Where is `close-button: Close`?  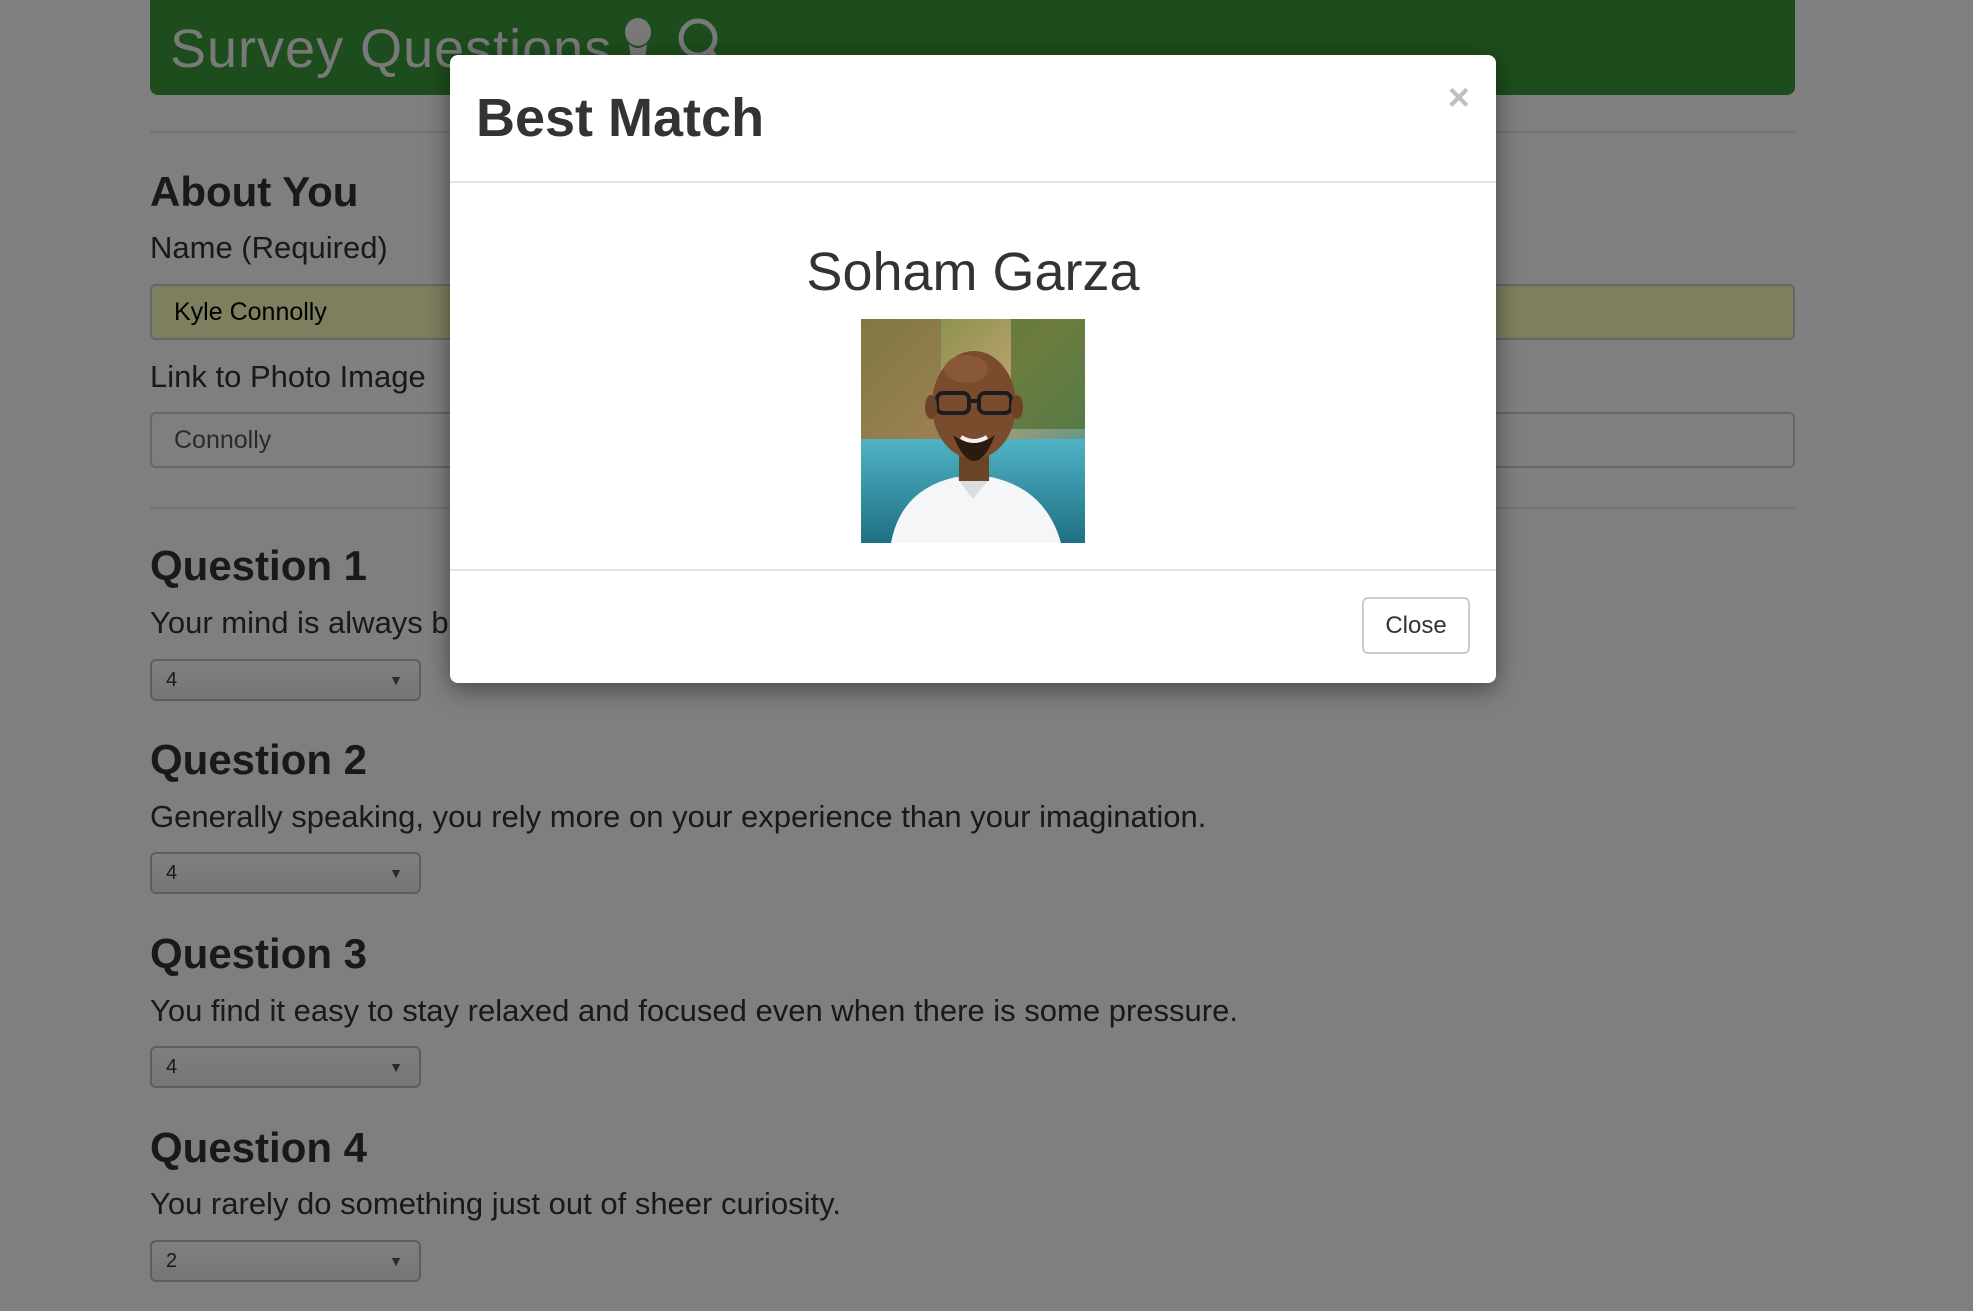
close-button: Close is located at coordinates (1416, 625).